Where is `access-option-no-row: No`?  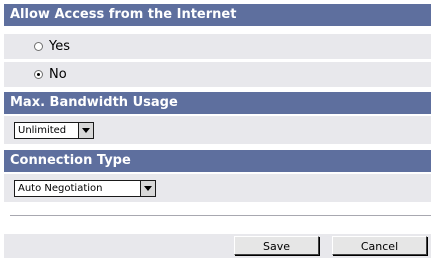 access-option-no-row: No is located at coordinates (217, 74).